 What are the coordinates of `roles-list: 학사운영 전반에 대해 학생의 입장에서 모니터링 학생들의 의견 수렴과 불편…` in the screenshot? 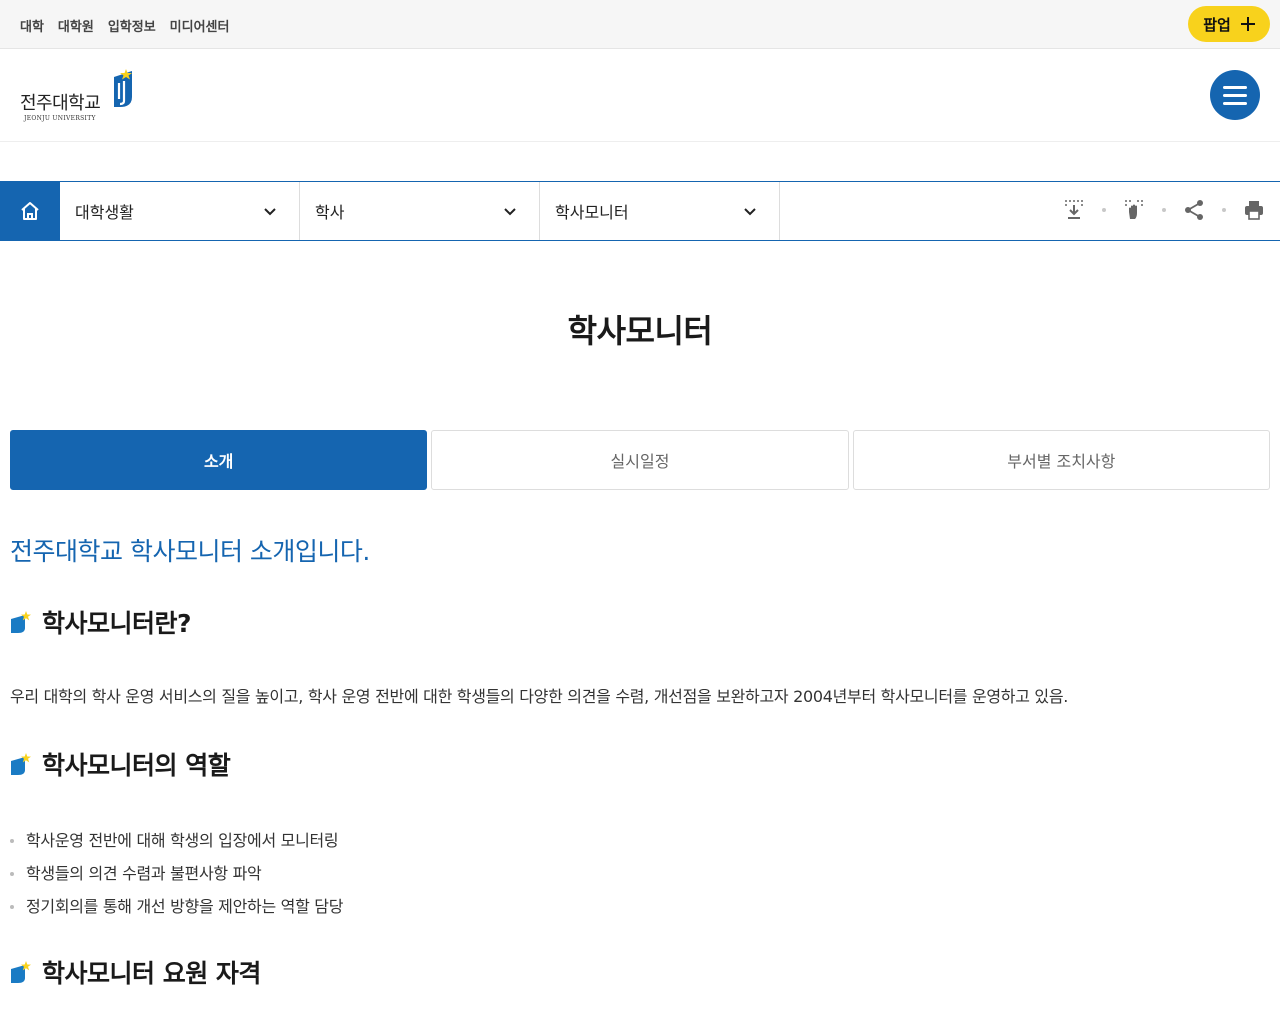 It's located at (176, 873).